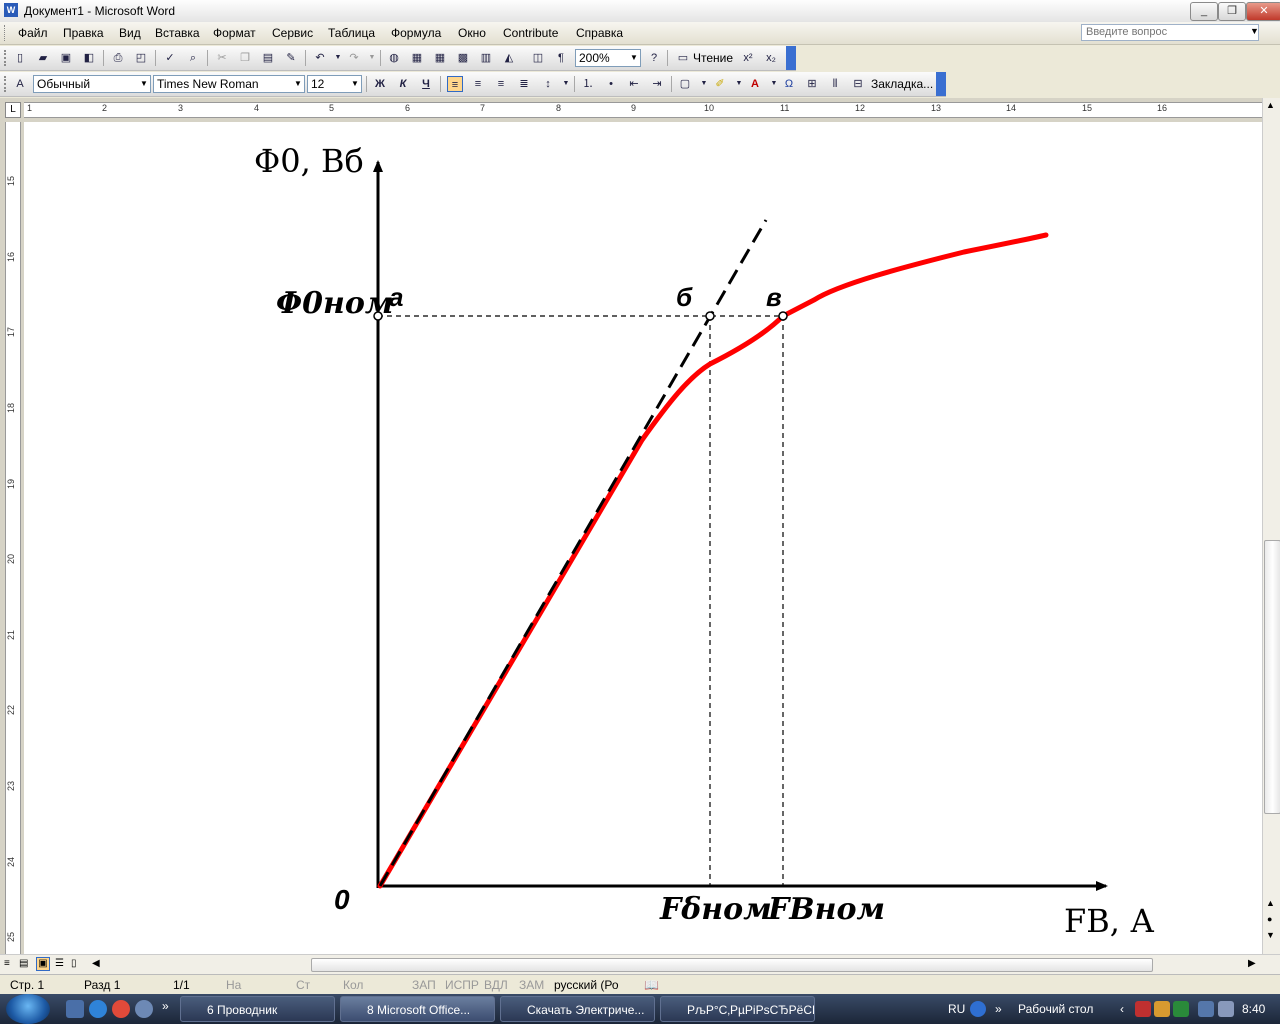 This screenshot has height=1024, width=1280. Describe the element at coordinates (611, 84) in the screenshot. I see `bullets-icon: •` at that location.